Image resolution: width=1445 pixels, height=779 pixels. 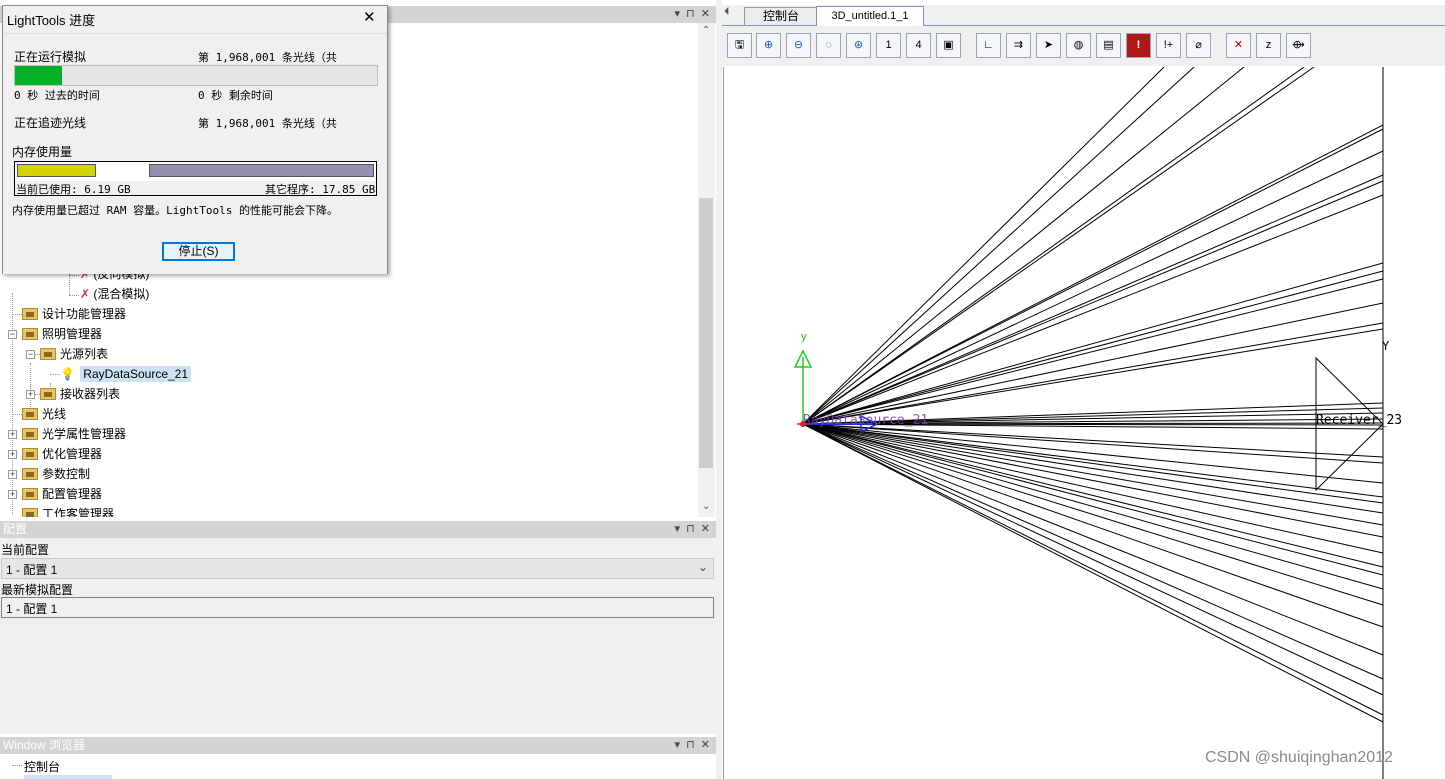 I want to click on latest-config-field: 1 - 配置 1, so click(x=357, y=607).